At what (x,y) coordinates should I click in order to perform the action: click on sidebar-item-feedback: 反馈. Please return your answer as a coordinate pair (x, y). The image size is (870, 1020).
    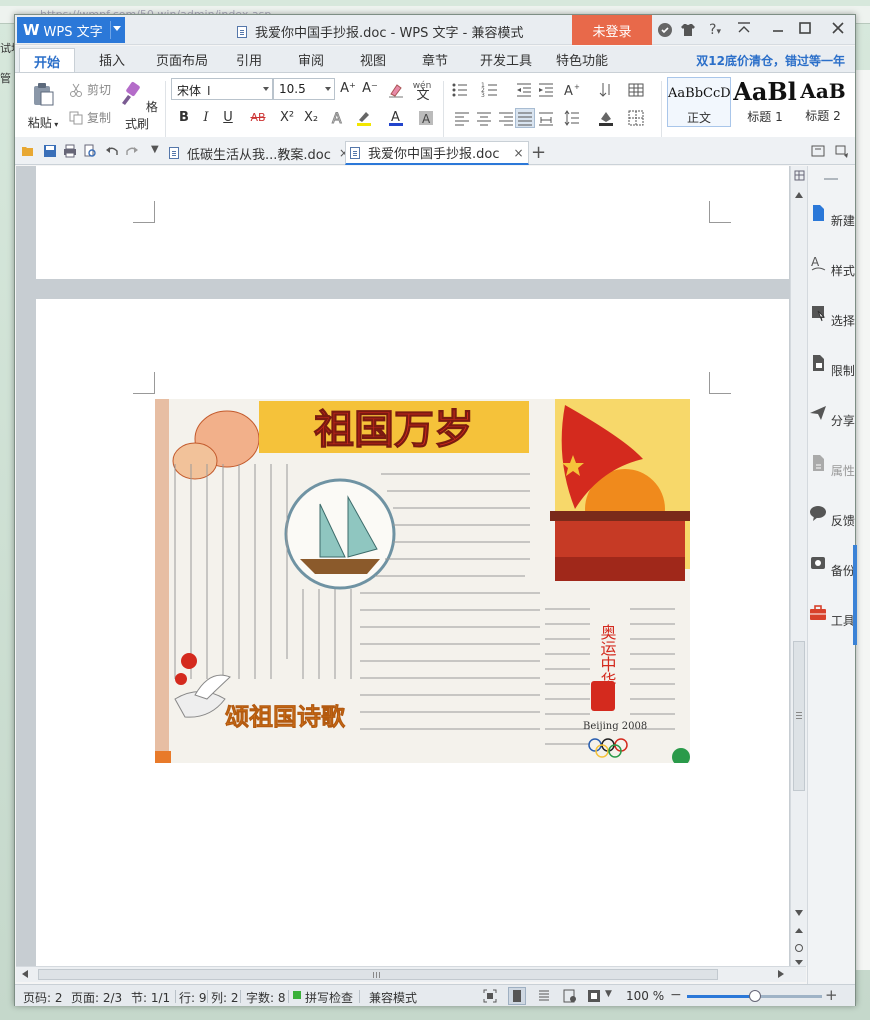
    Looking at the image, I should click on (832, 516).